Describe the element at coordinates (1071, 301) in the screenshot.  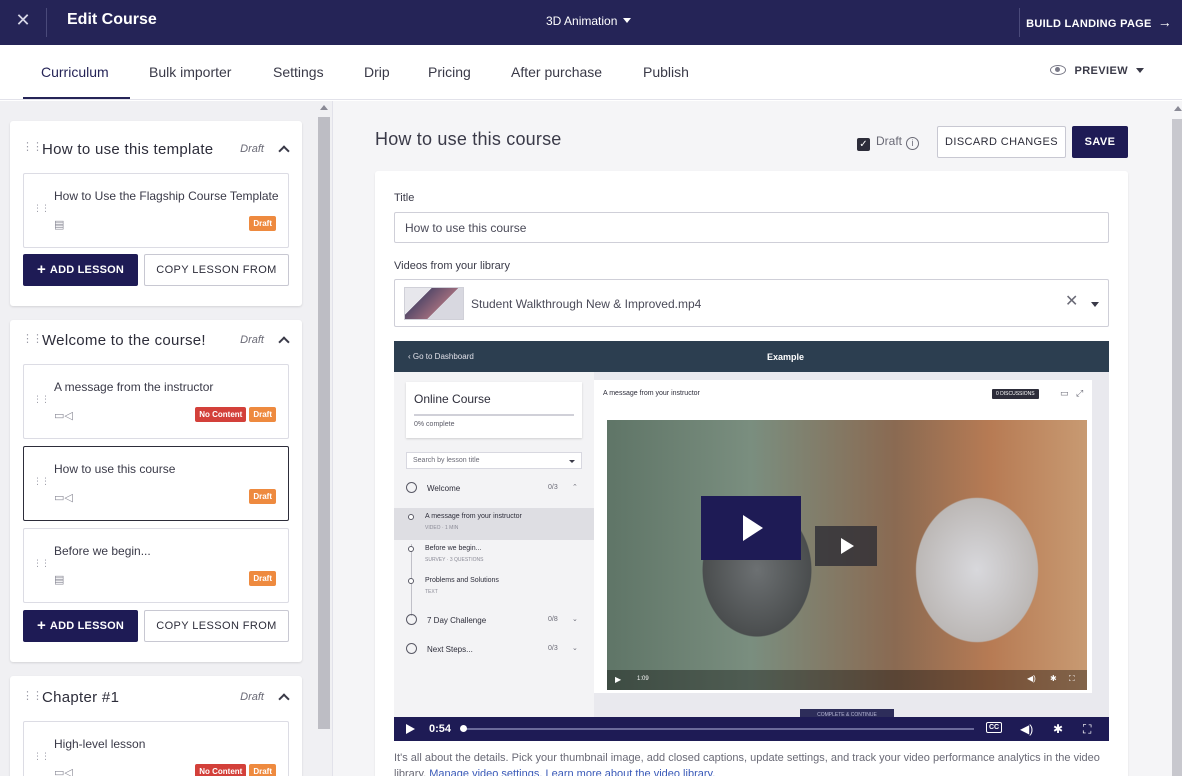
I see `clear-icon: ✕` at that location.